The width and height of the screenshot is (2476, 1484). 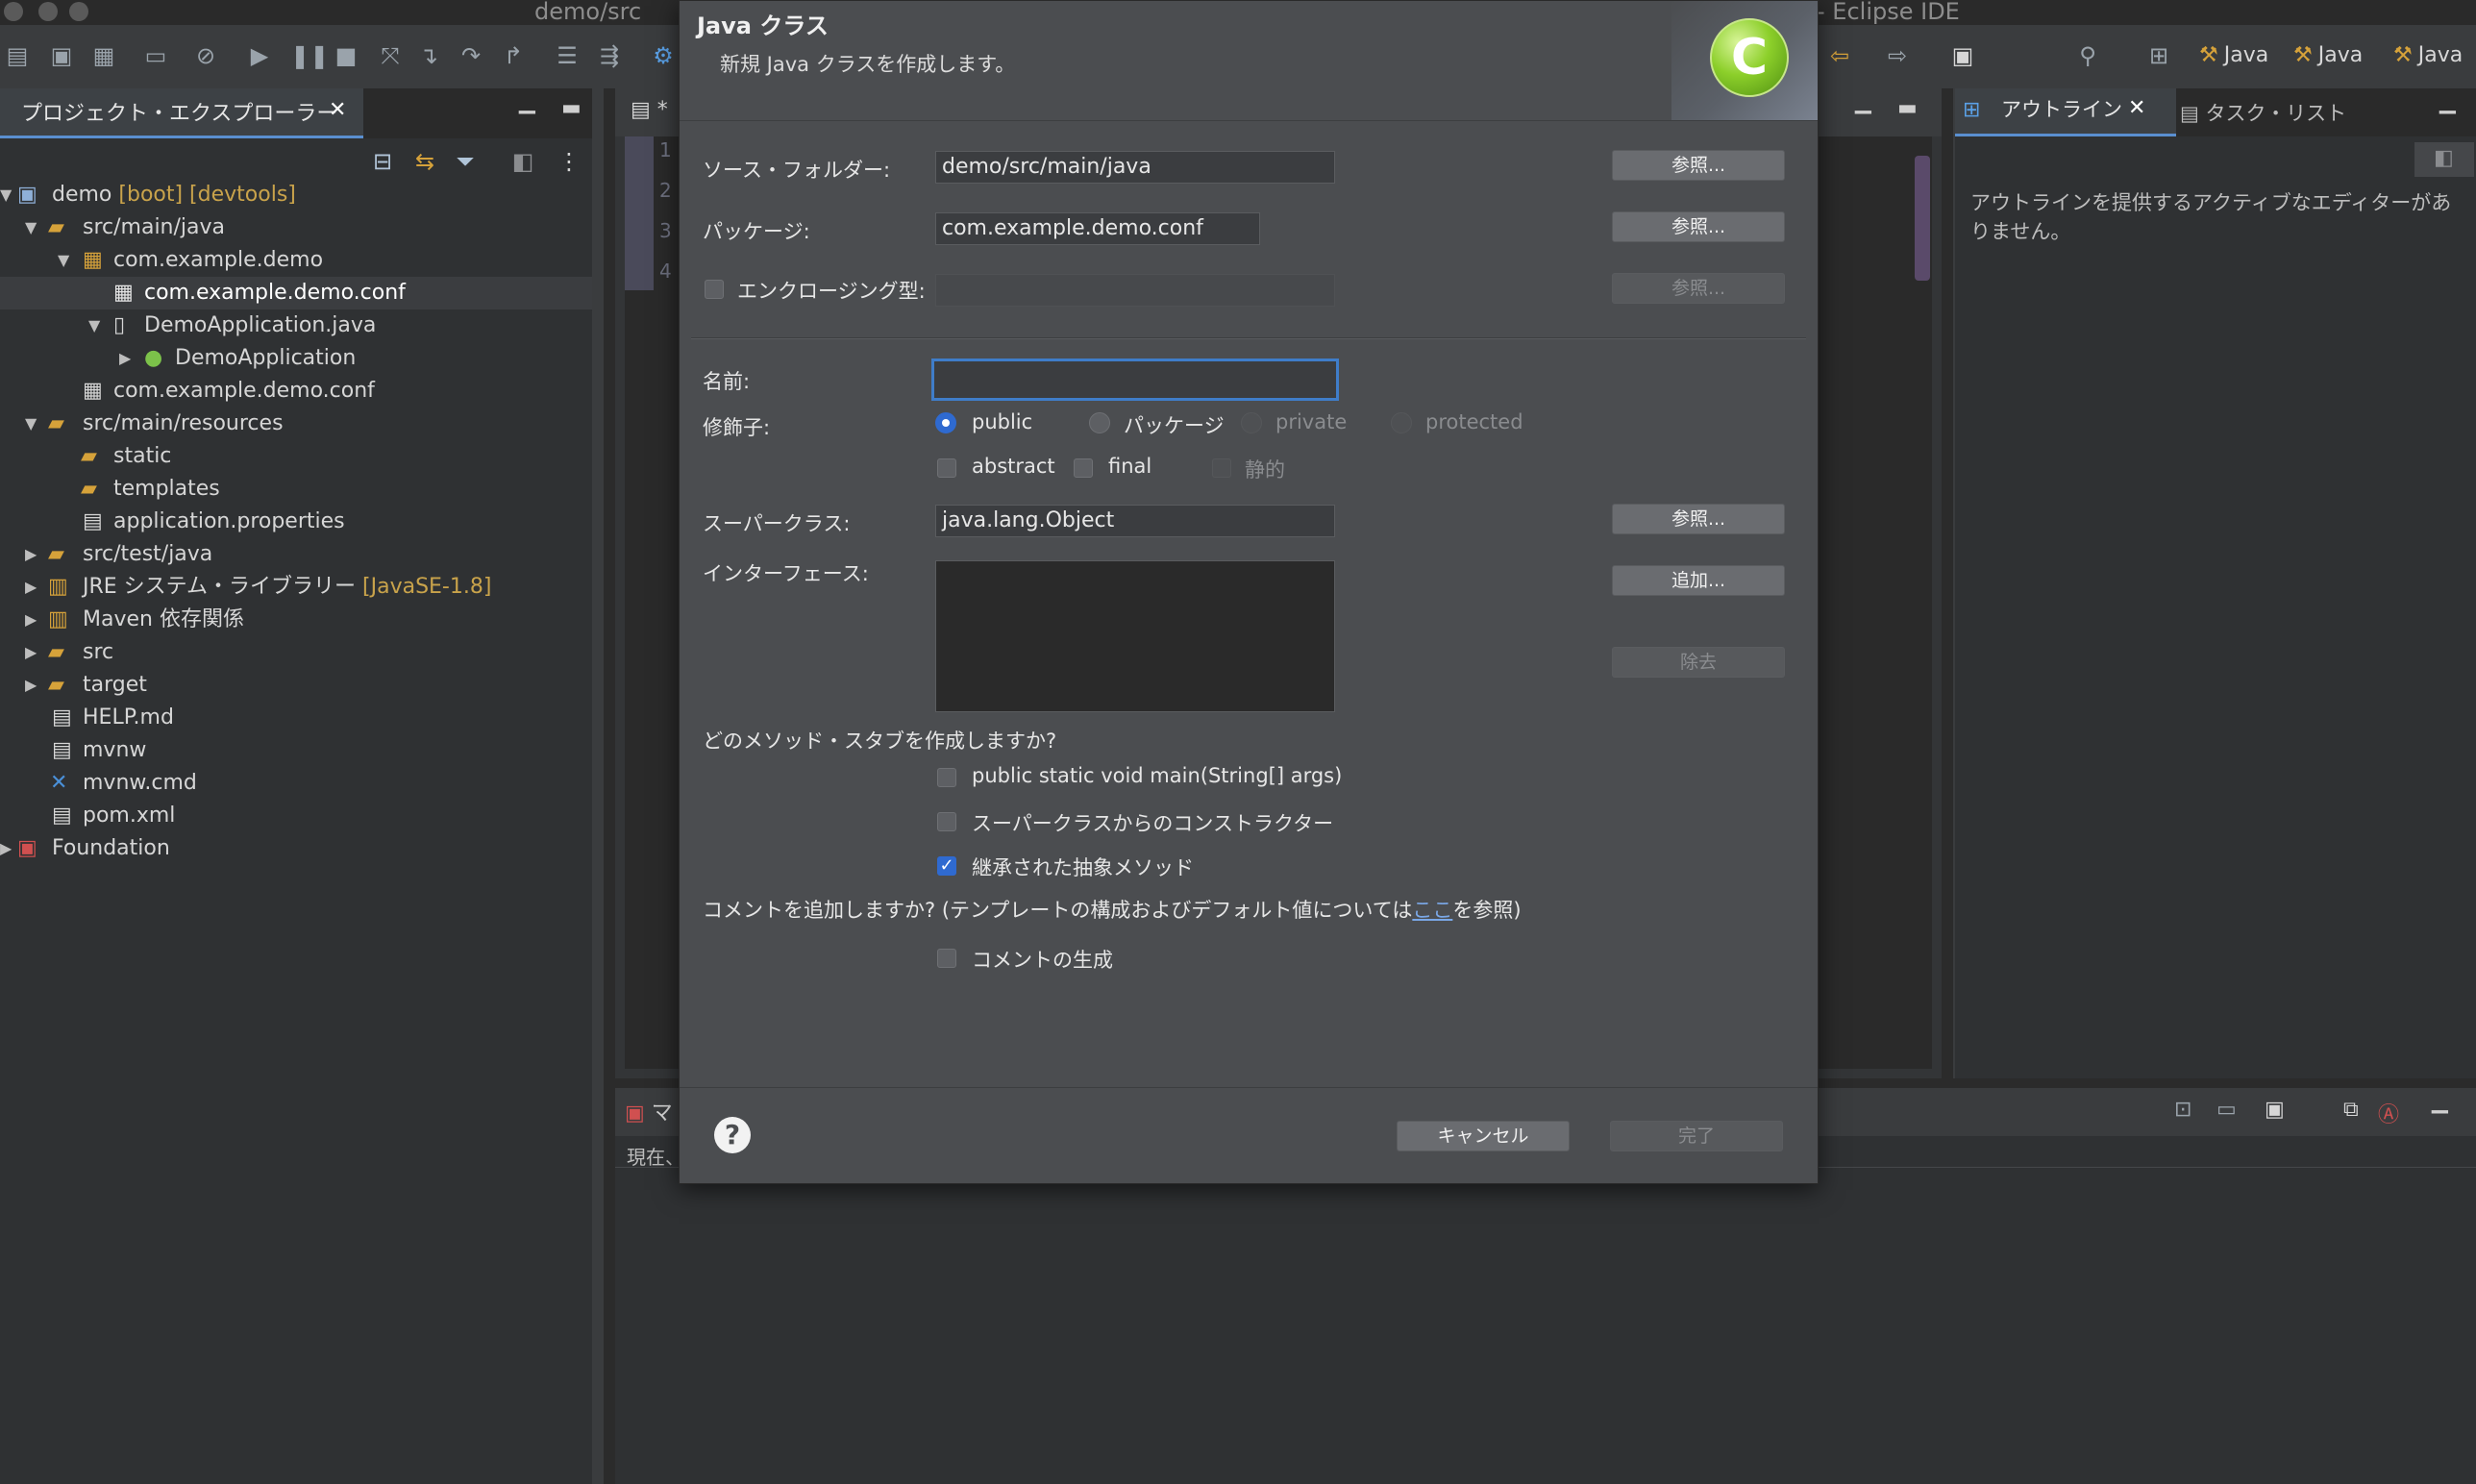 I want to click on new-console-icon: ▣, so click(x=2275, y=1110).